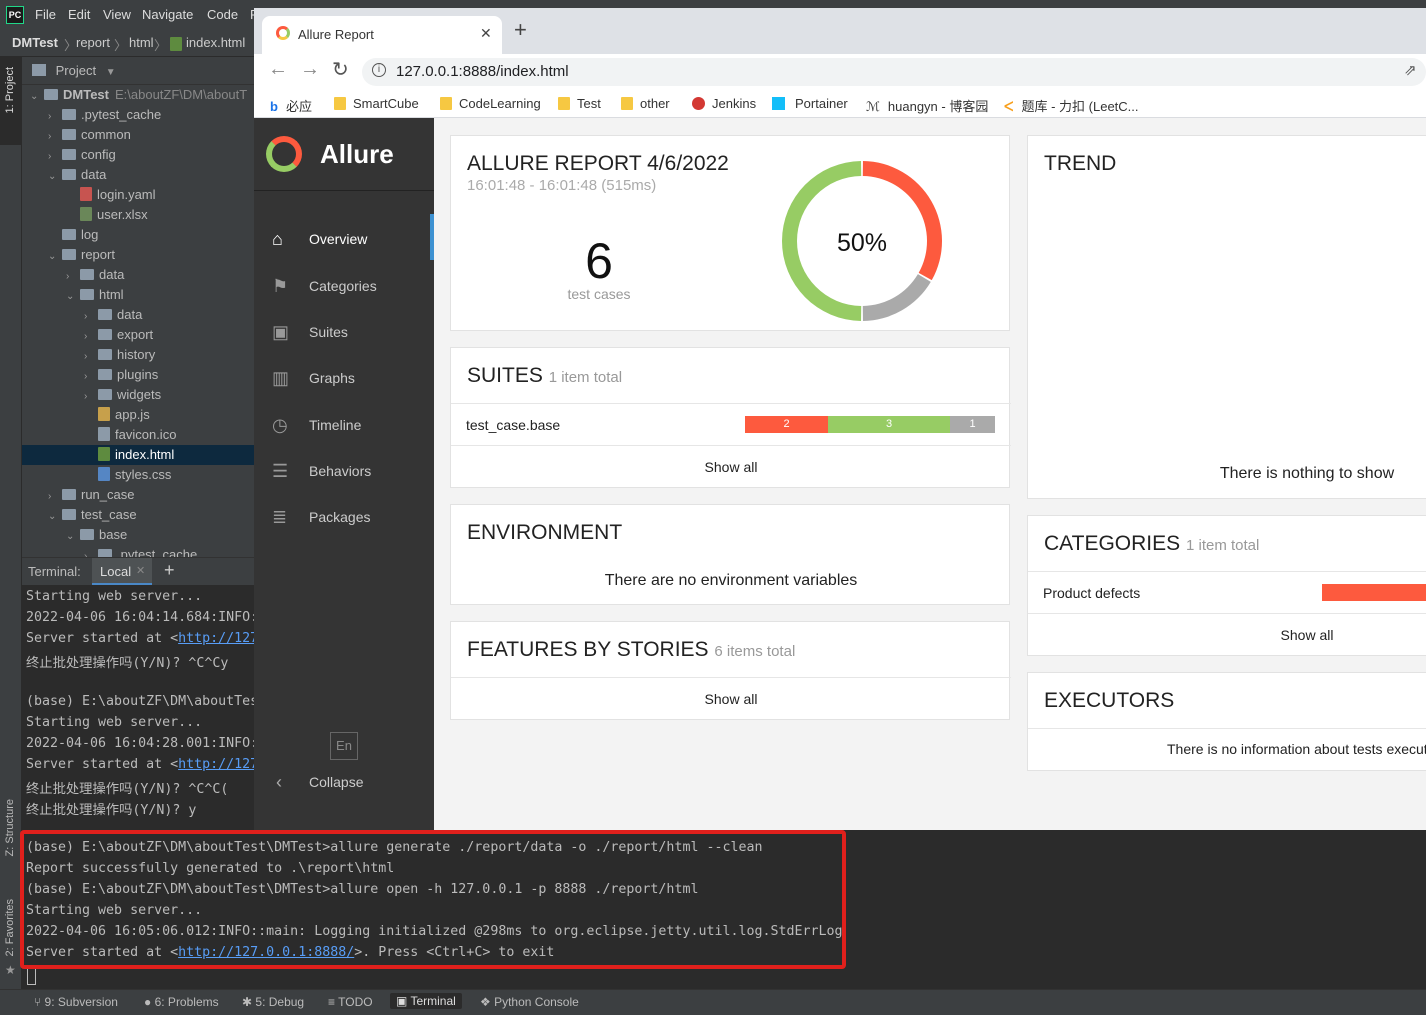 This screenshot has height=1015, width=1426. I want to click on project-tool-tab: 1: Project, so click(10, 90).